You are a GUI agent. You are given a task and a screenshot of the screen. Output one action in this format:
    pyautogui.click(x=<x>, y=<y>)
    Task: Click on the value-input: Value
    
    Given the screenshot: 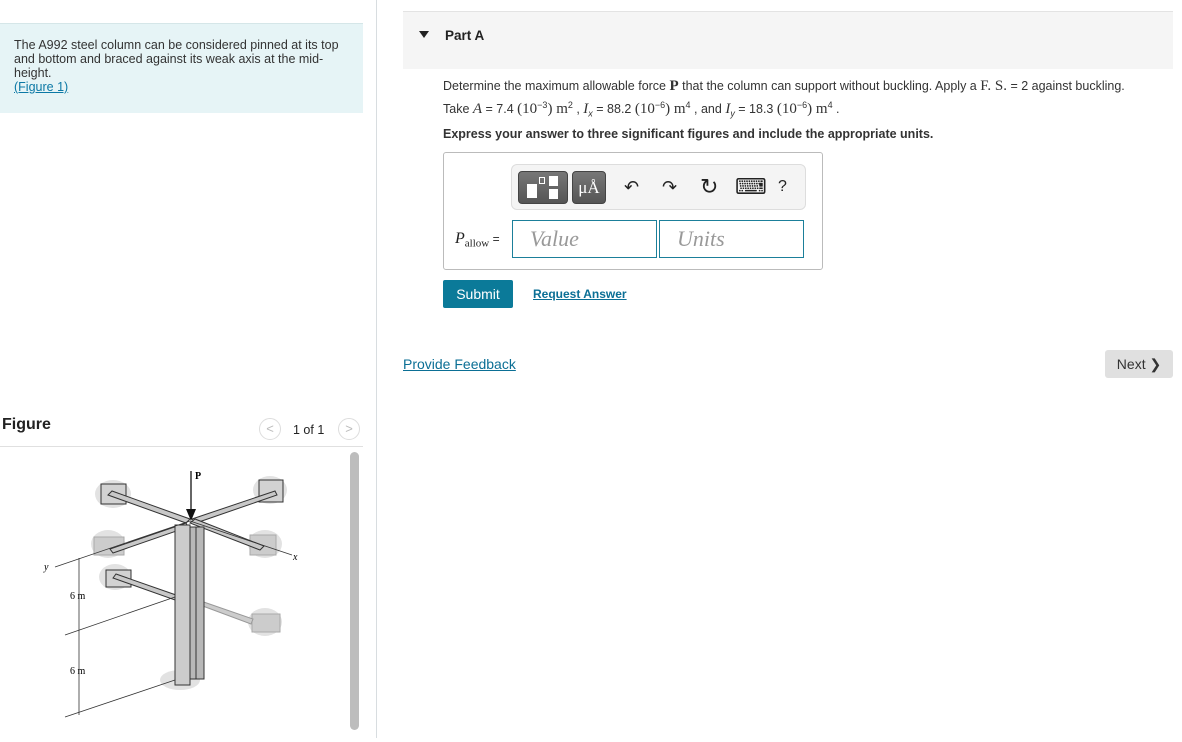 What is the action you would take?
    pyautogui.click(x=584, y=239)
    